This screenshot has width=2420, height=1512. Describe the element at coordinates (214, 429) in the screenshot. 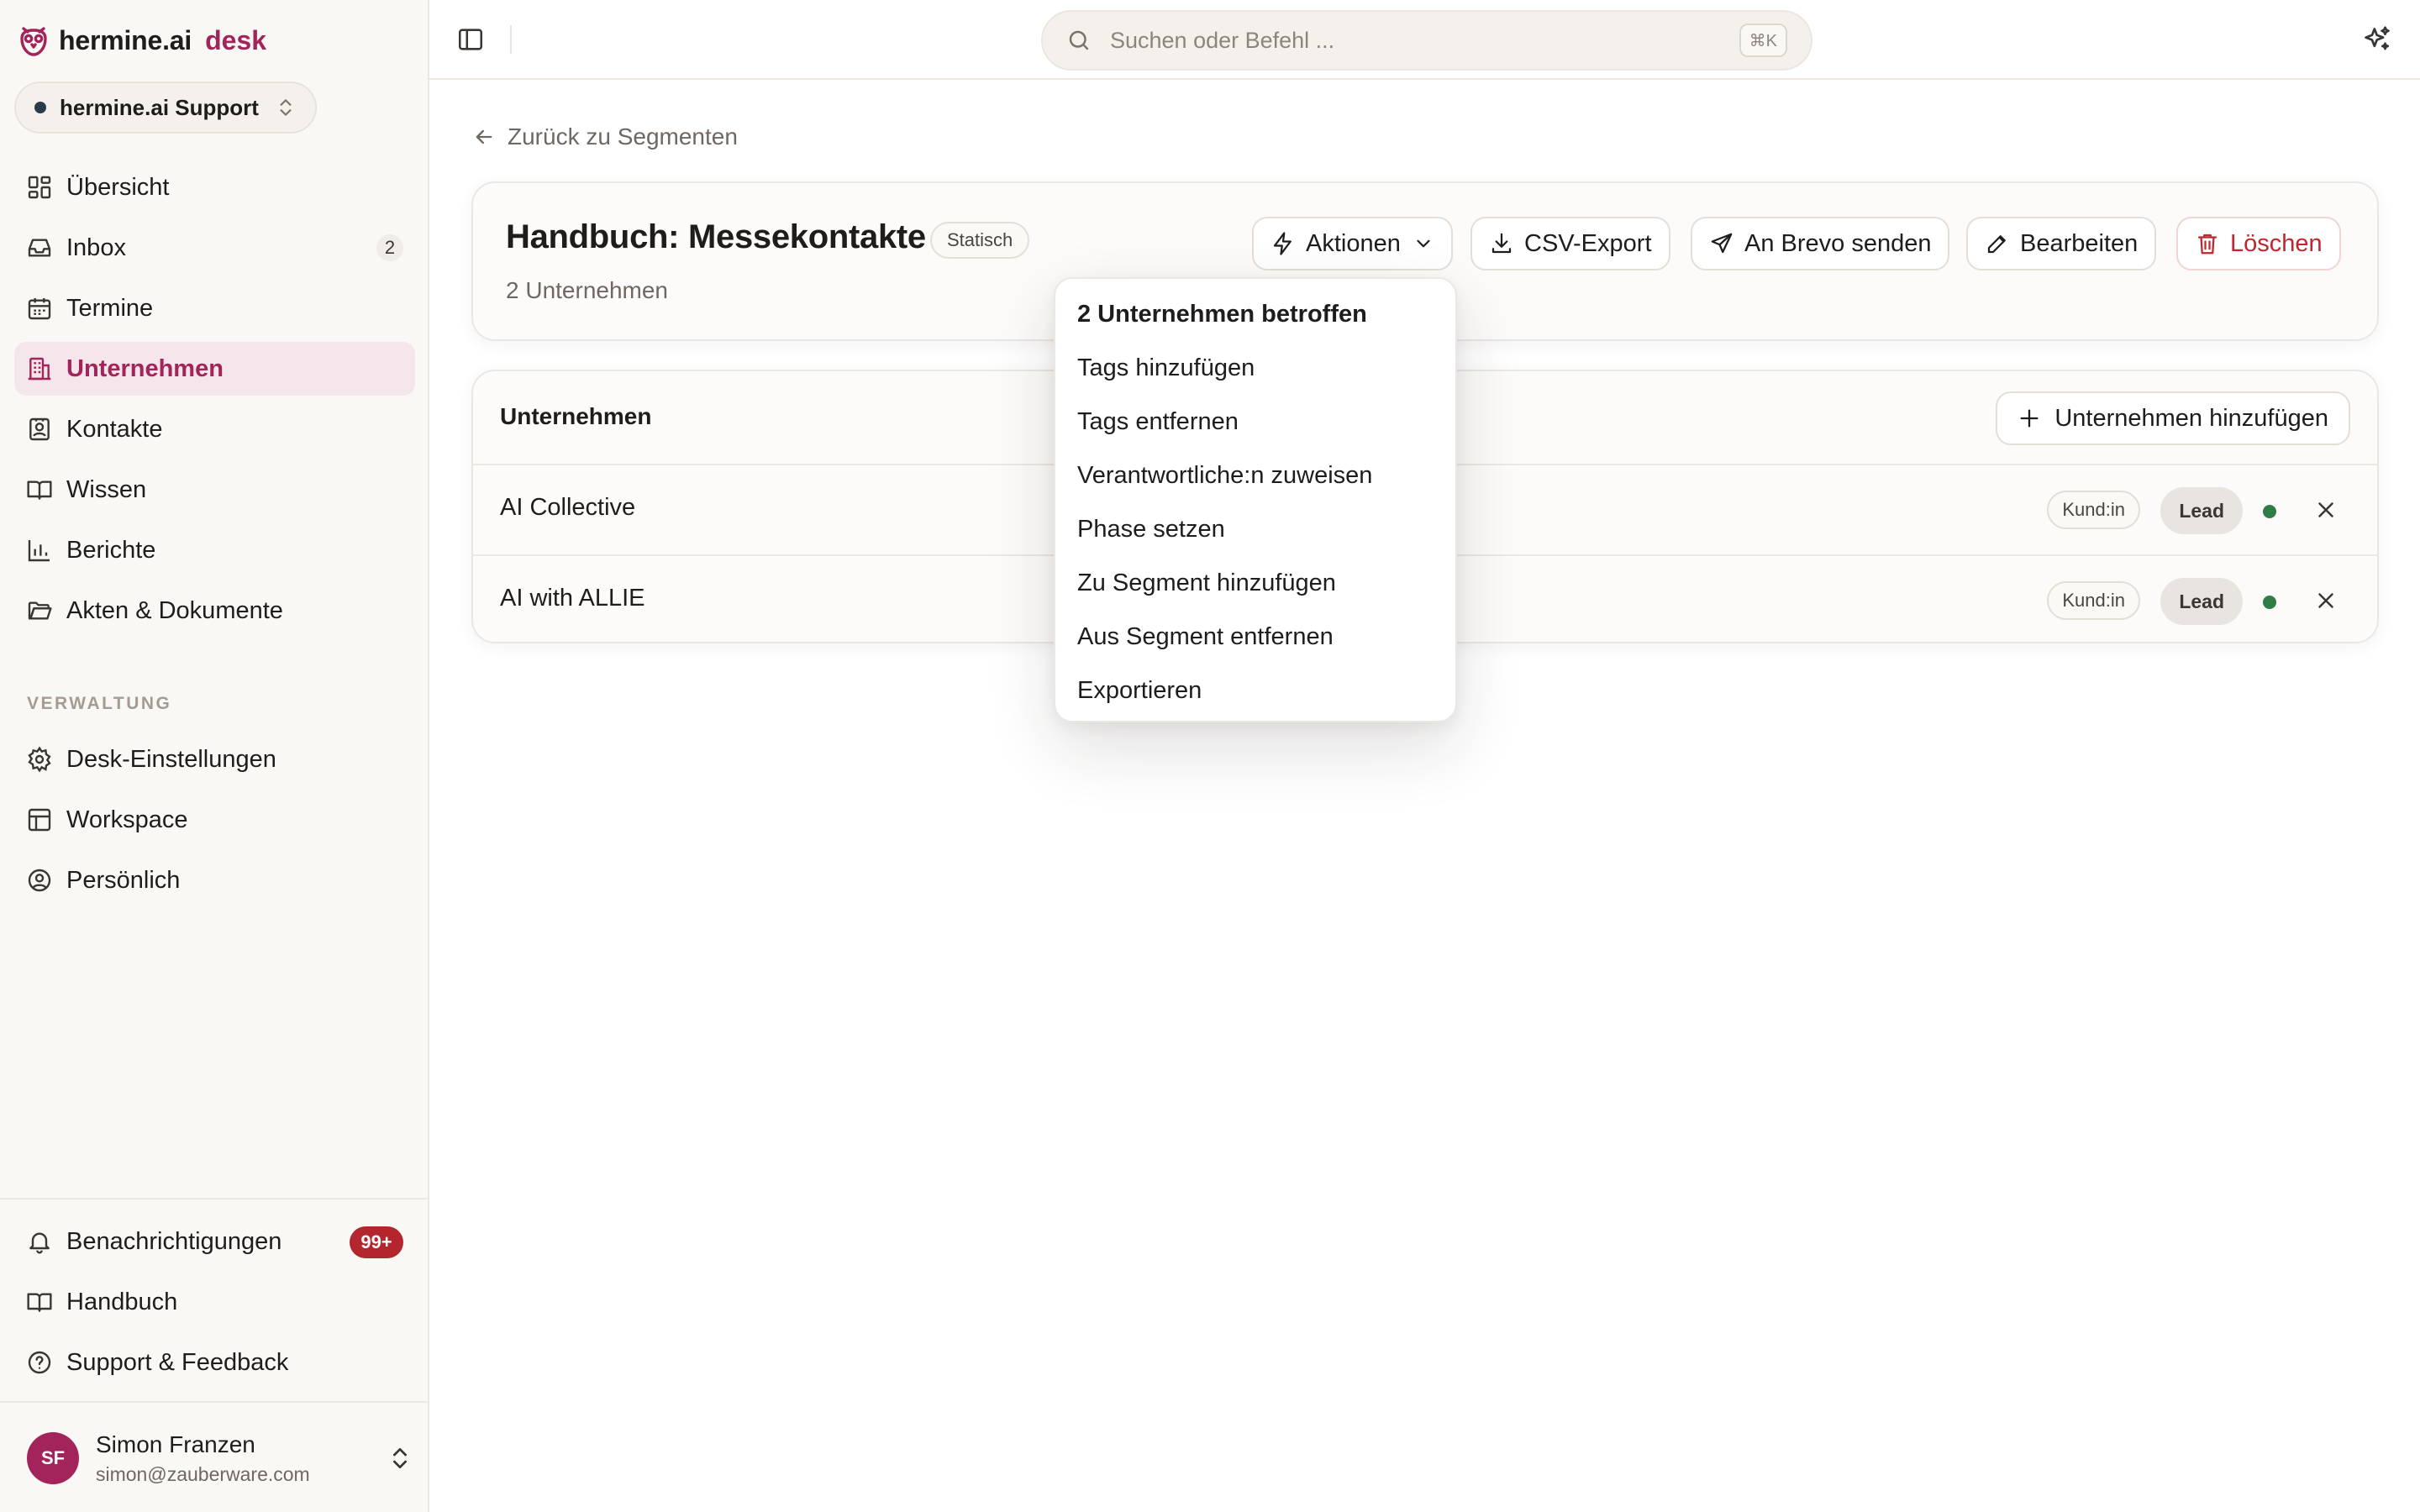

I see `sidebar-item-kontakte: Kontakte` at that location.